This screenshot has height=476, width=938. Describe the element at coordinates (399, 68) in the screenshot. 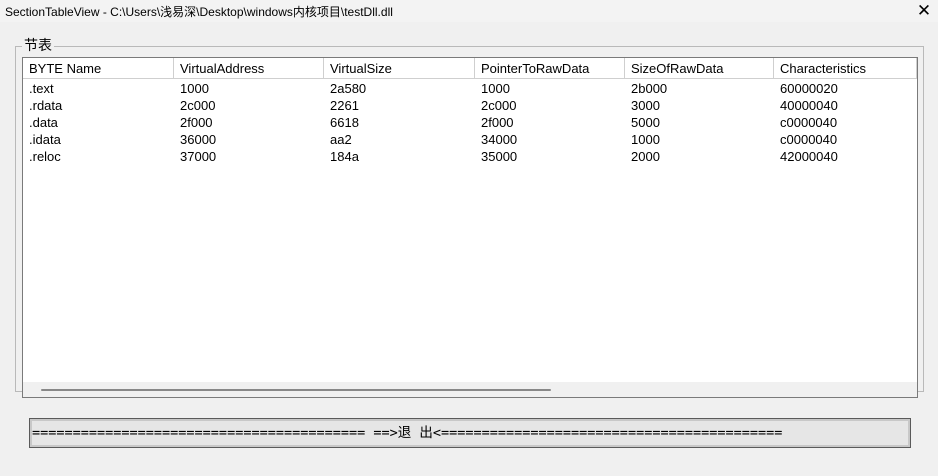

I see `column-header-virtual-size: VirtualSize` at that location.